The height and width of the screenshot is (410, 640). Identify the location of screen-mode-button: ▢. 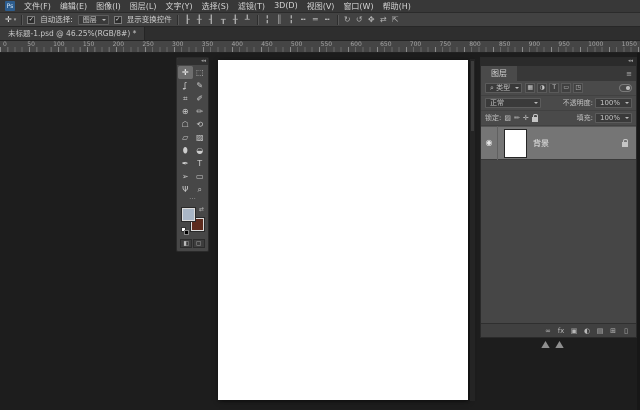
(198, 243).